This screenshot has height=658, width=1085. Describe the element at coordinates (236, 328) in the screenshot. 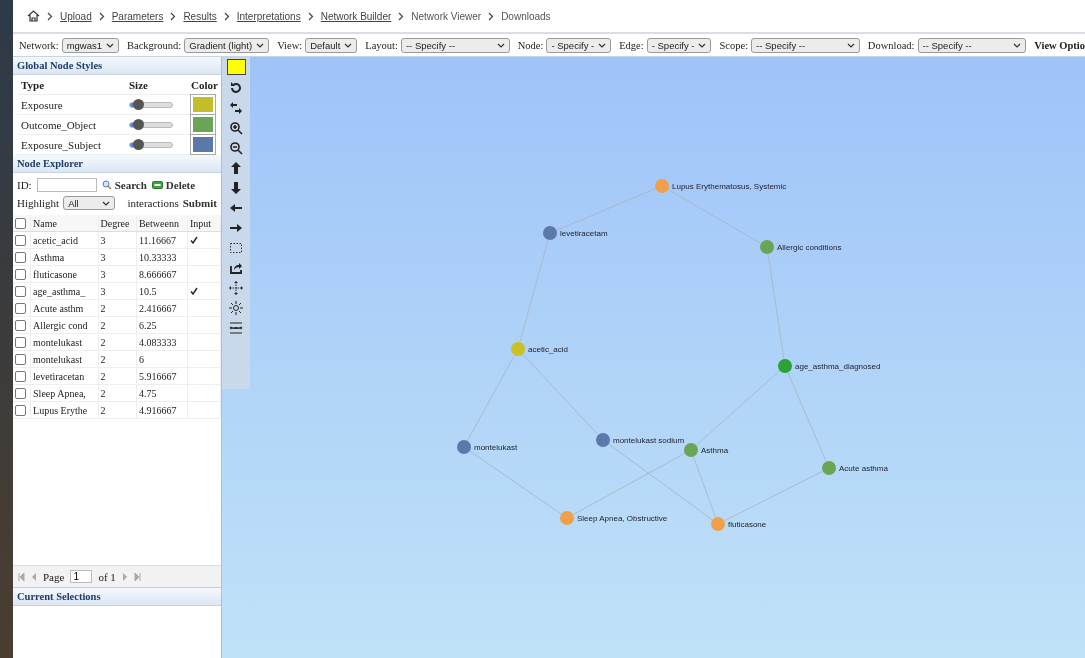

I see `collapse-icon` at that location.